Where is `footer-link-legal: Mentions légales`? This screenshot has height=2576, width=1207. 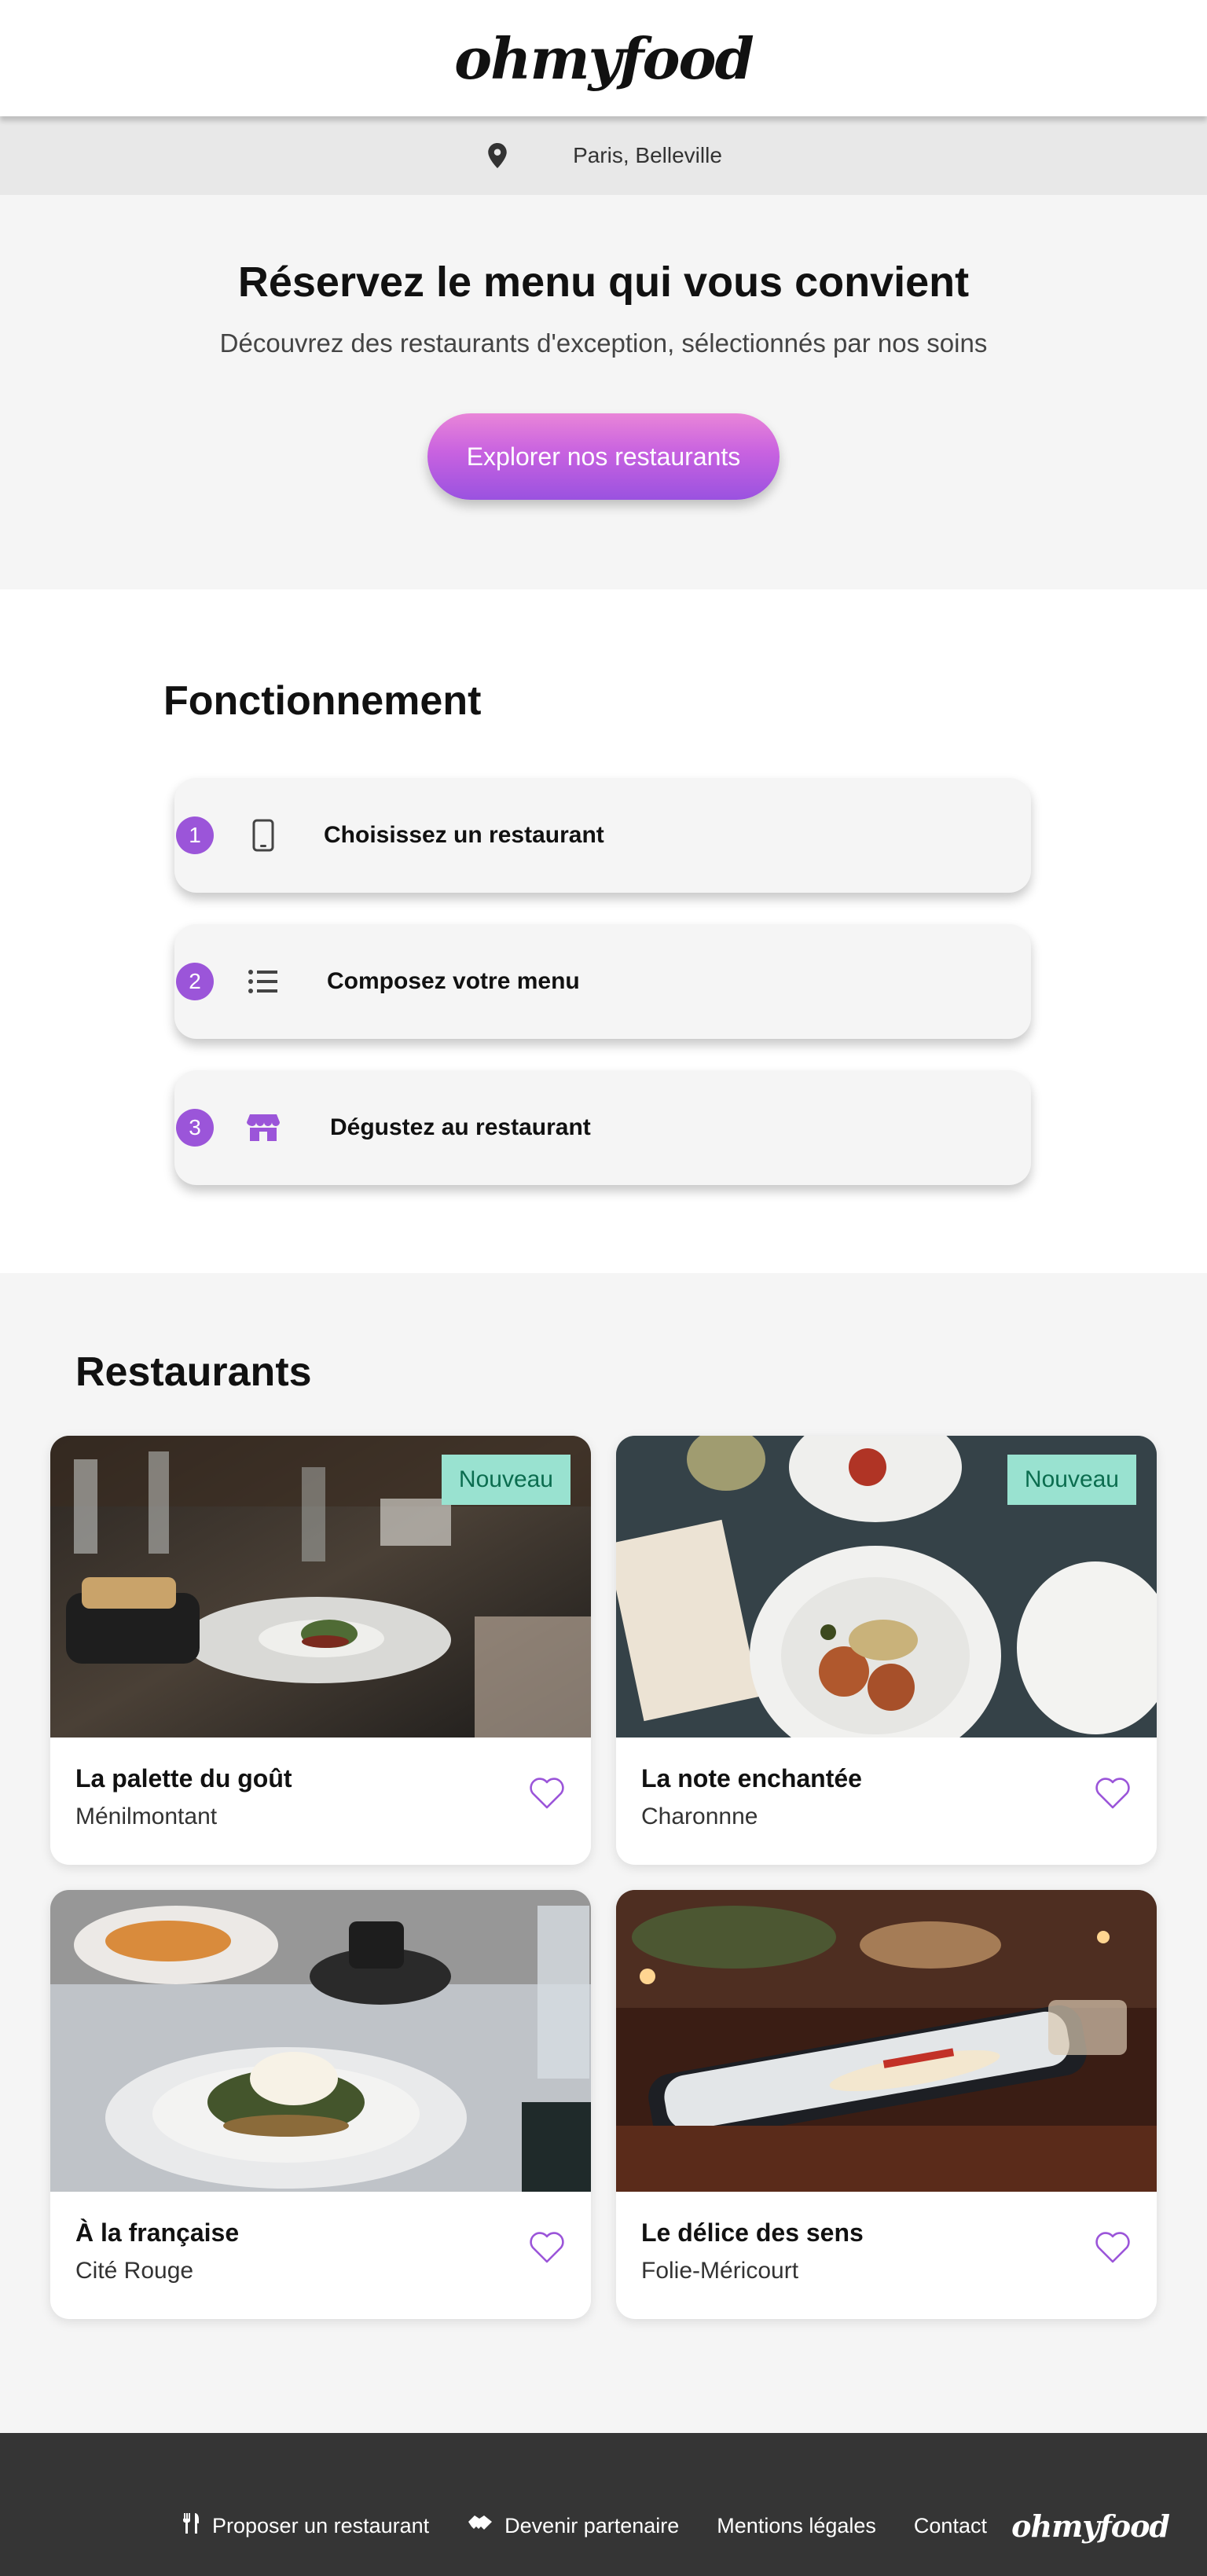 footer-link-legal: Mentions légales is located at coordinates (796, 2526).